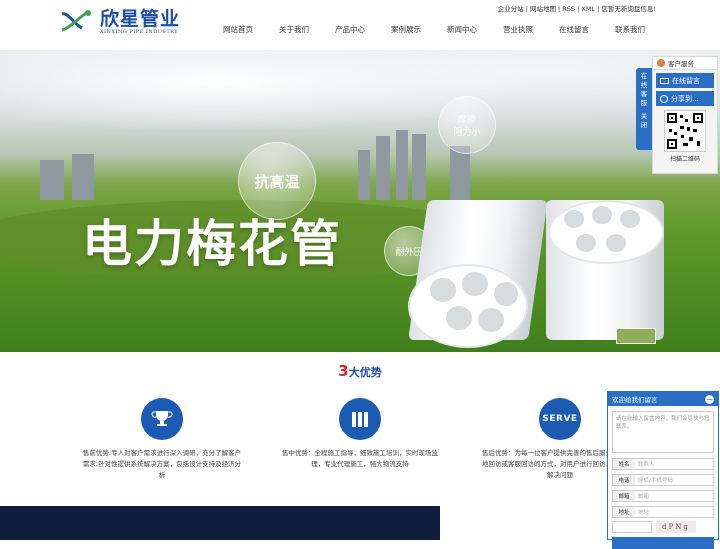  I want to click on online-message-button: 在线留言, so click(685, 80).